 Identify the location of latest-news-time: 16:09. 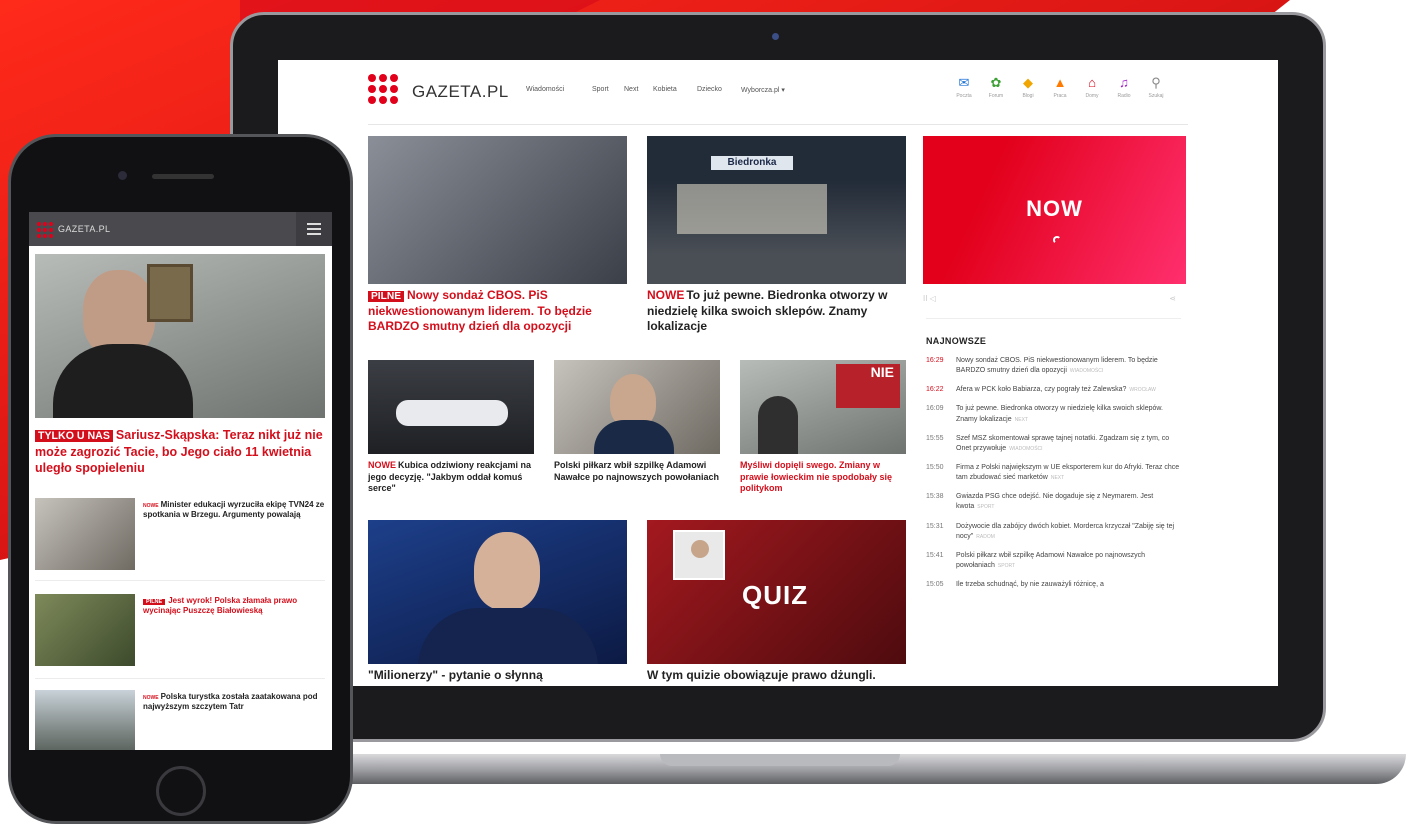
(935, 409).